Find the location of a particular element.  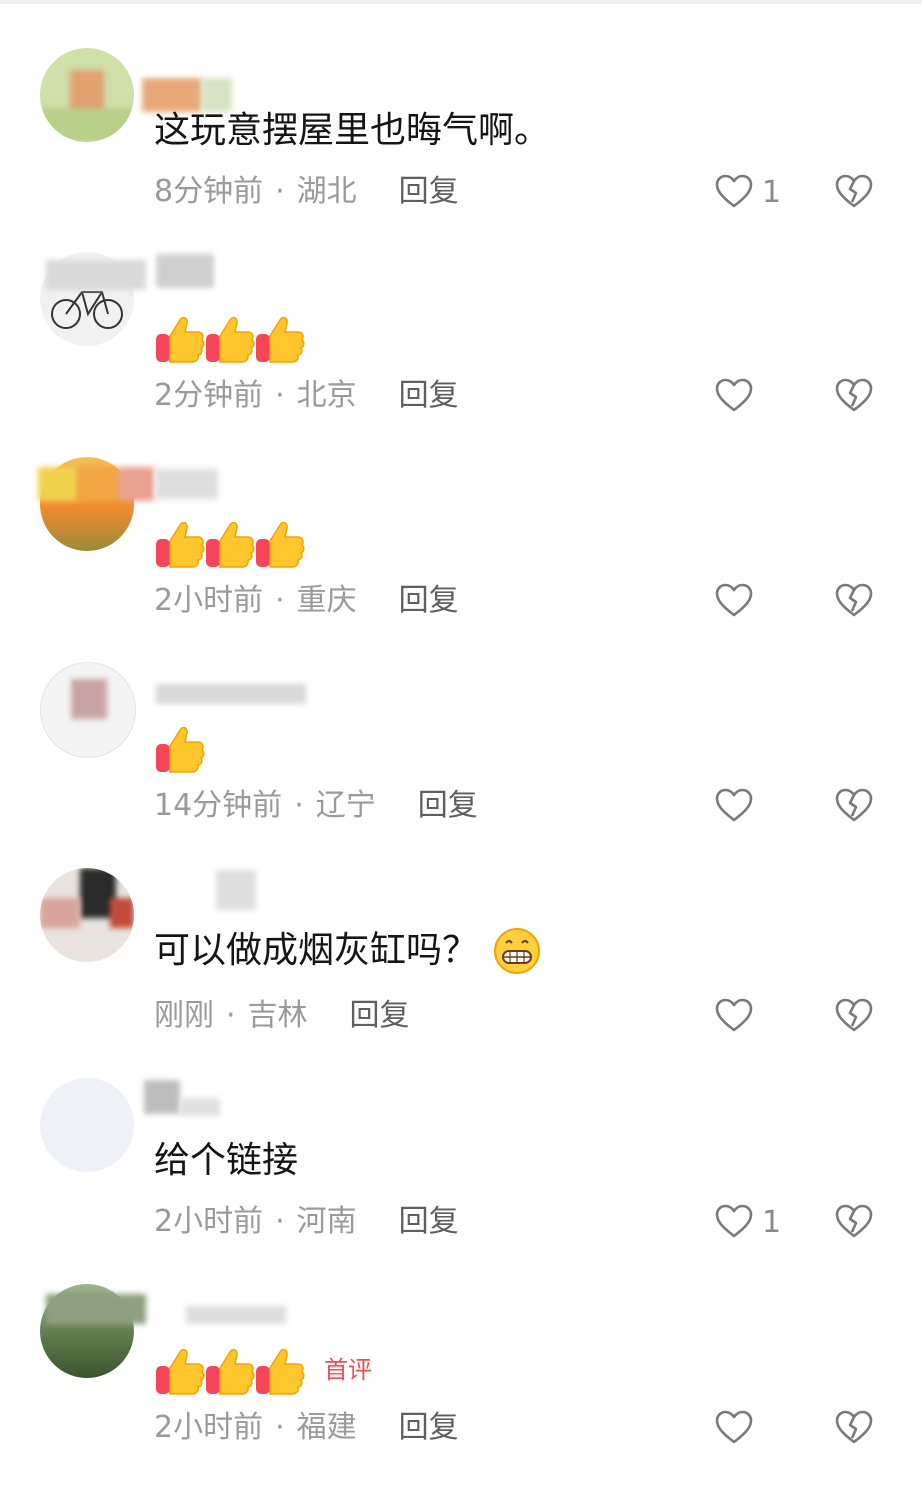

comment-text: 可以做成烟灰缸吗？ is located at coordinates (348, 951).